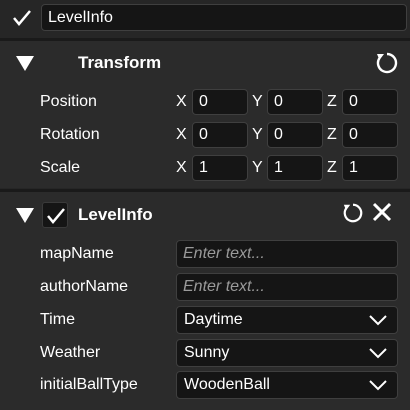  I want to click on object-enabled-checkbox, so click(22, 18).